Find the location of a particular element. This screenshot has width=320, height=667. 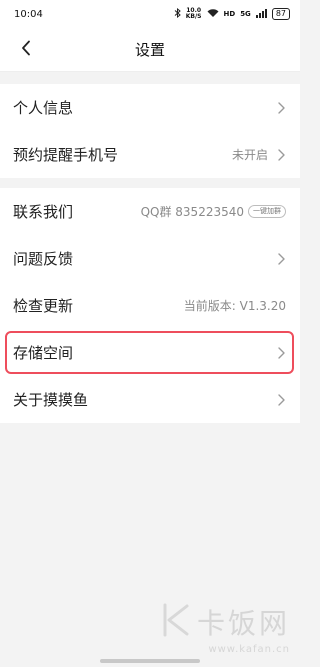

watermark-text: 卡饭网 is located at coordinates (243, 623).